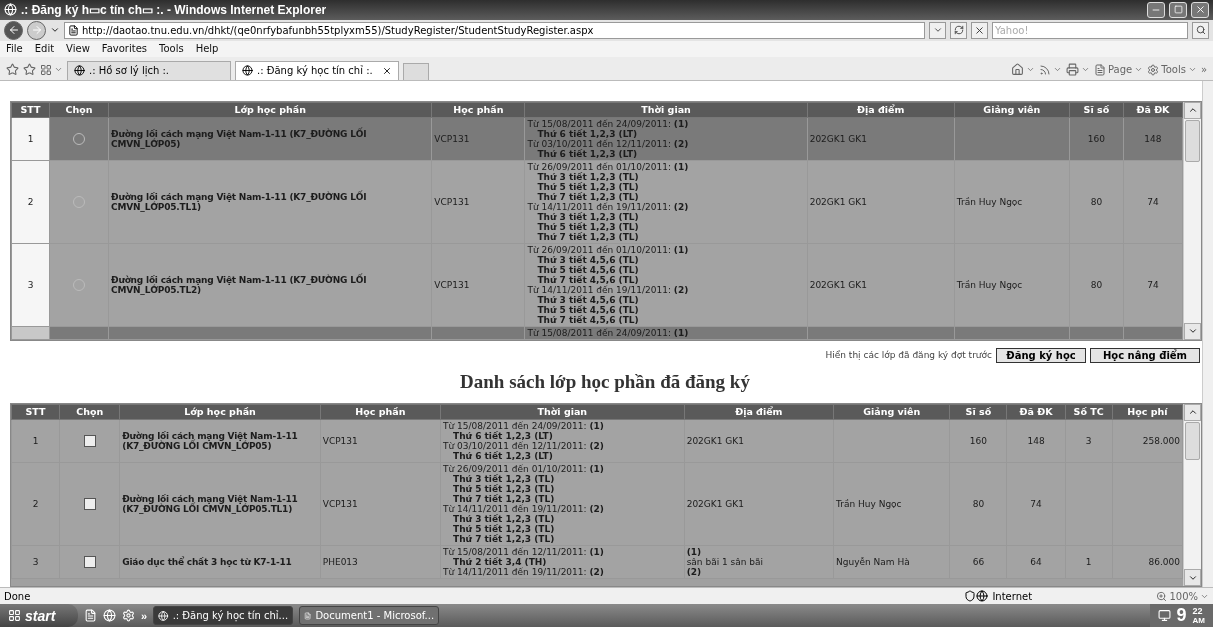 The width and height of the screenshot is (1213, 627). Describe the element at coordinates (937, 30) in the screenshot. I see `address-dropdown-button` at that location.